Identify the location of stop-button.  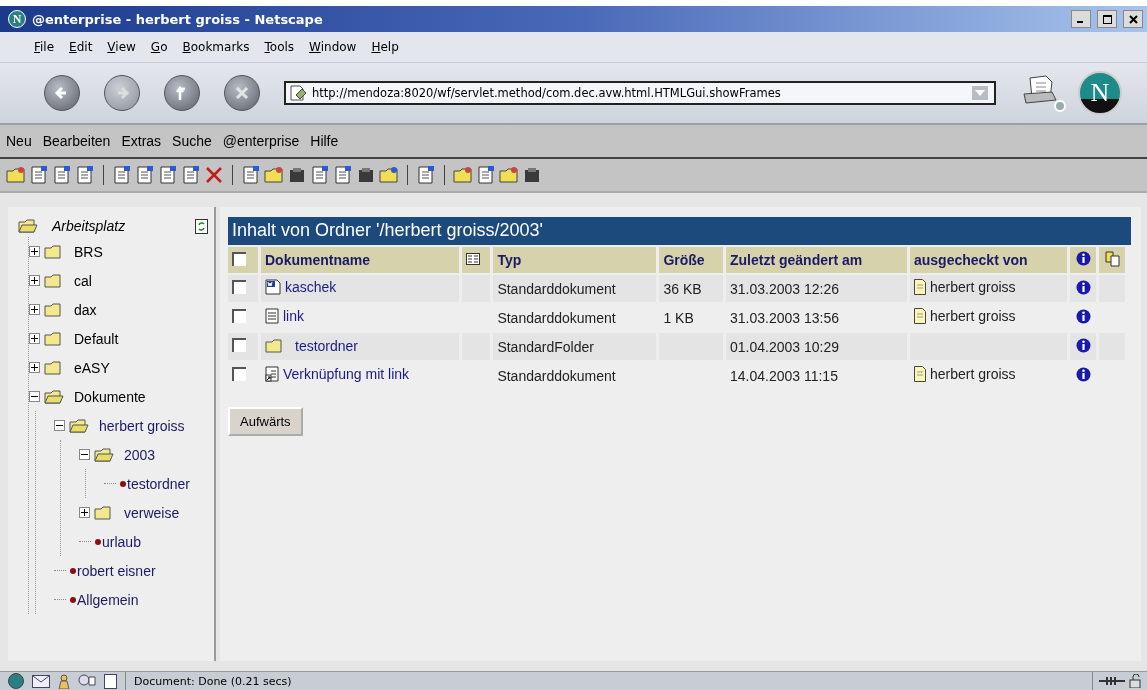
(242, 93).